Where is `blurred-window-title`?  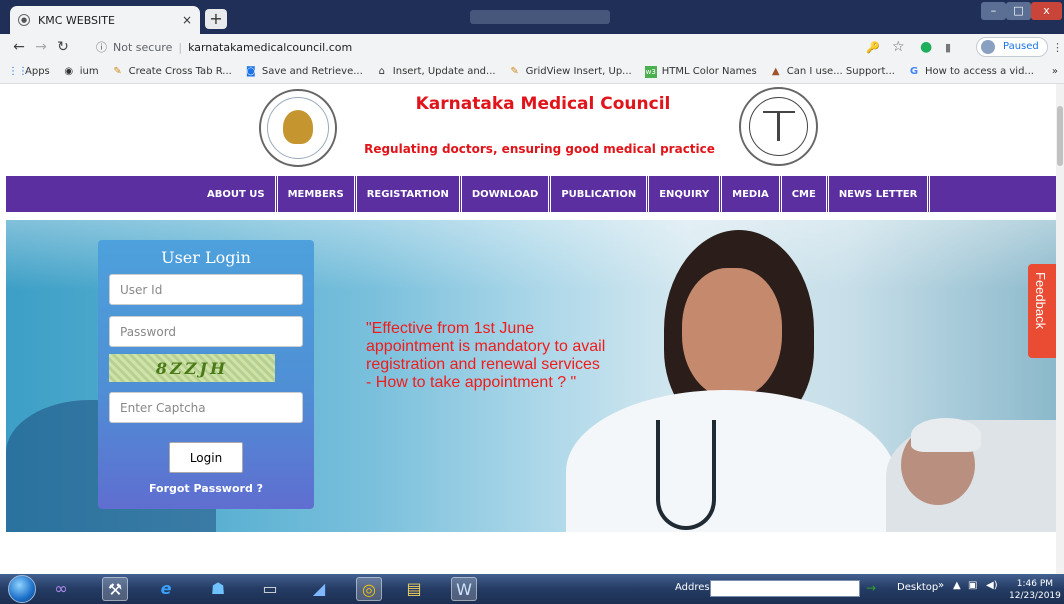 blurred-window-title is located at coordinates (540, 17).